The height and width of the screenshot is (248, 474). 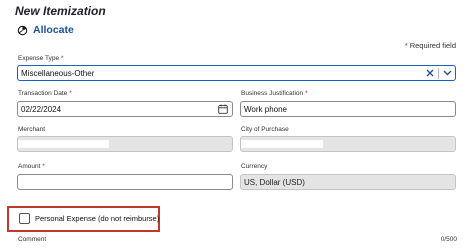 I want to click on transaction-date-value: 02/22/2024, so click(x=41, y=109).